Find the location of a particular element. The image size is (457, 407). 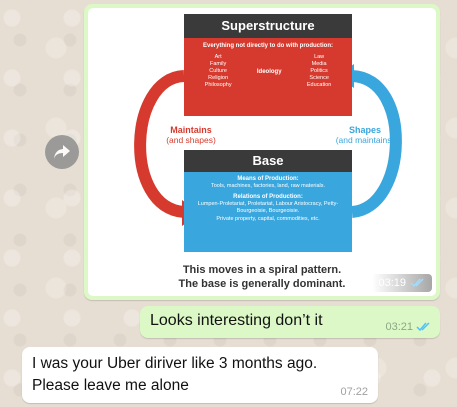

outgoing-message-time: 03:21 is located at coordinates (399, 327).